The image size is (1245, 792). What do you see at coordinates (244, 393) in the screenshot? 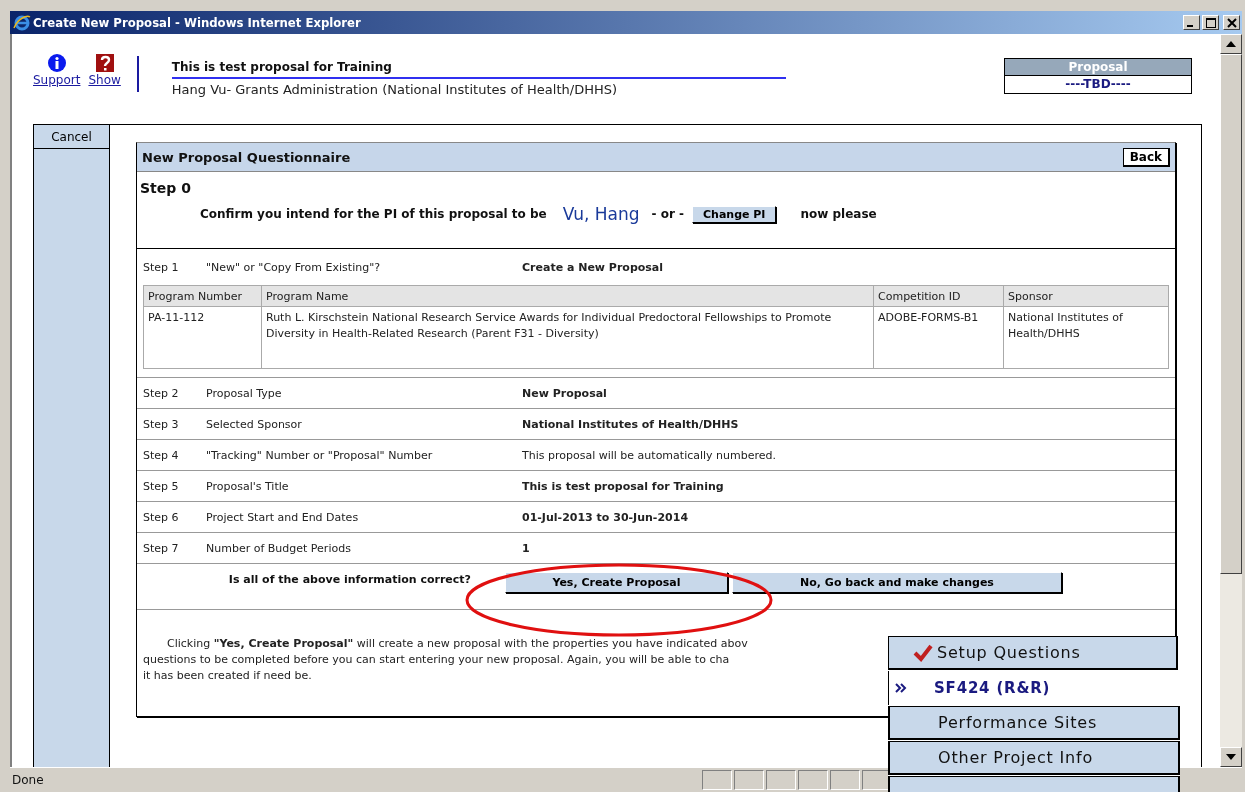
I see `step-name: Proposal Type` at bounding box center [244, 393].